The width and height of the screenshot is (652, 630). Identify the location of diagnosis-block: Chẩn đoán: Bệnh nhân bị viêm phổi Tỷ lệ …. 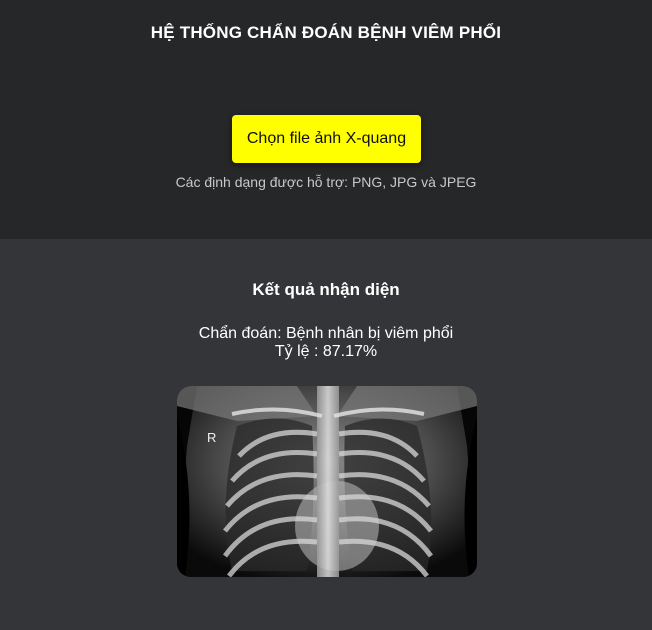
(326, 343).